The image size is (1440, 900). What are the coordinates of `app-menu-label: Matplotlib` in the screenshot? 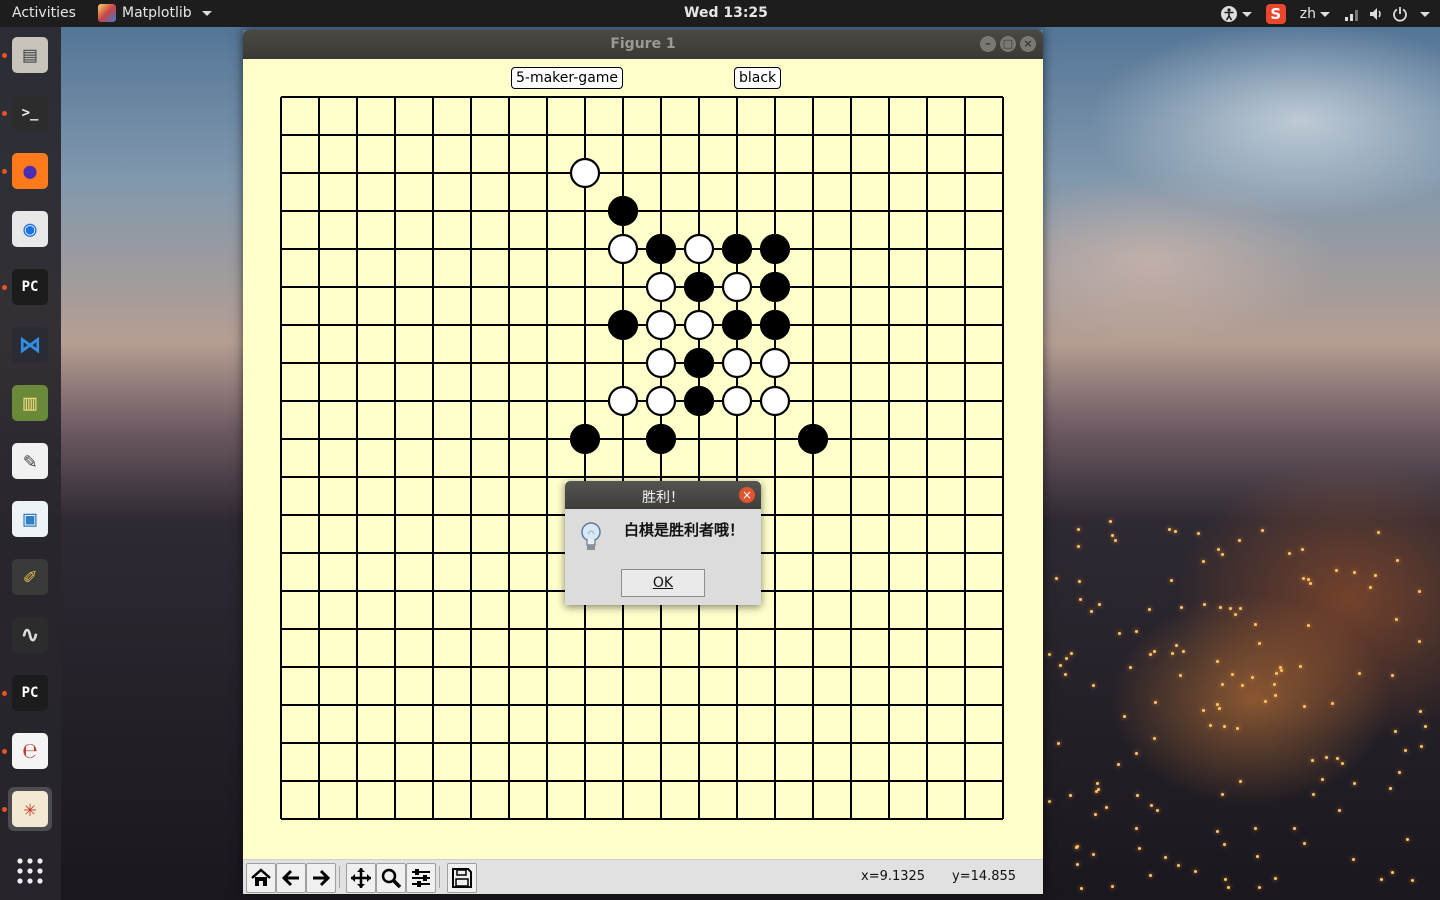 It's located at (157, 13).